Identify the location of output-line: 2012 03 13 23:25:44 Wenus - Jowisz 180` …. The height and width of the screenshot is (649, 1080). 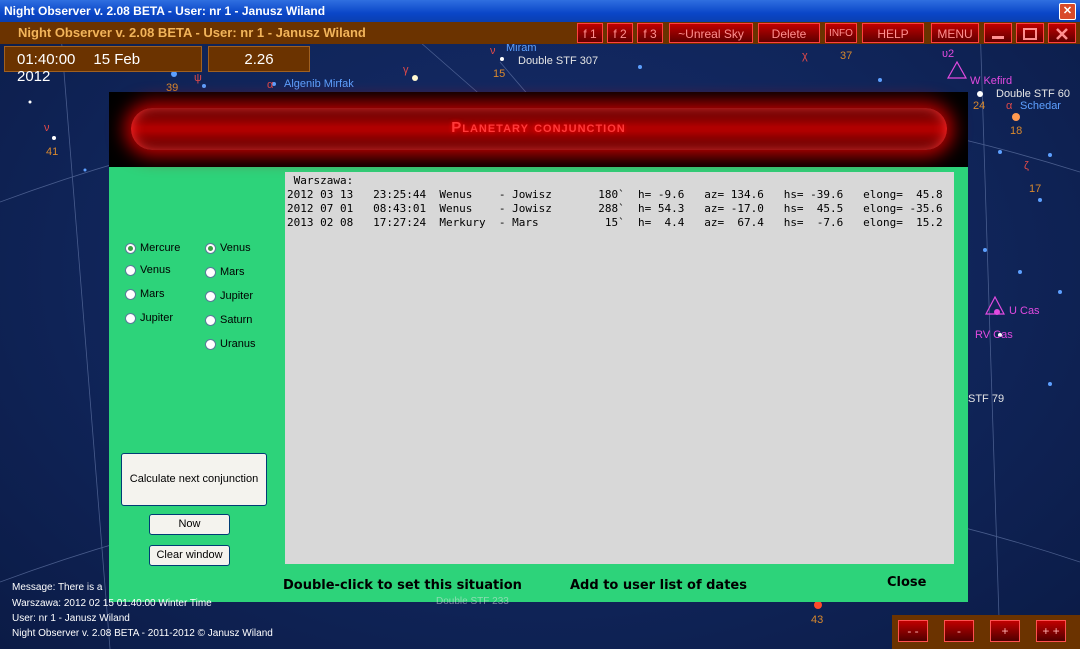
(619, 195).